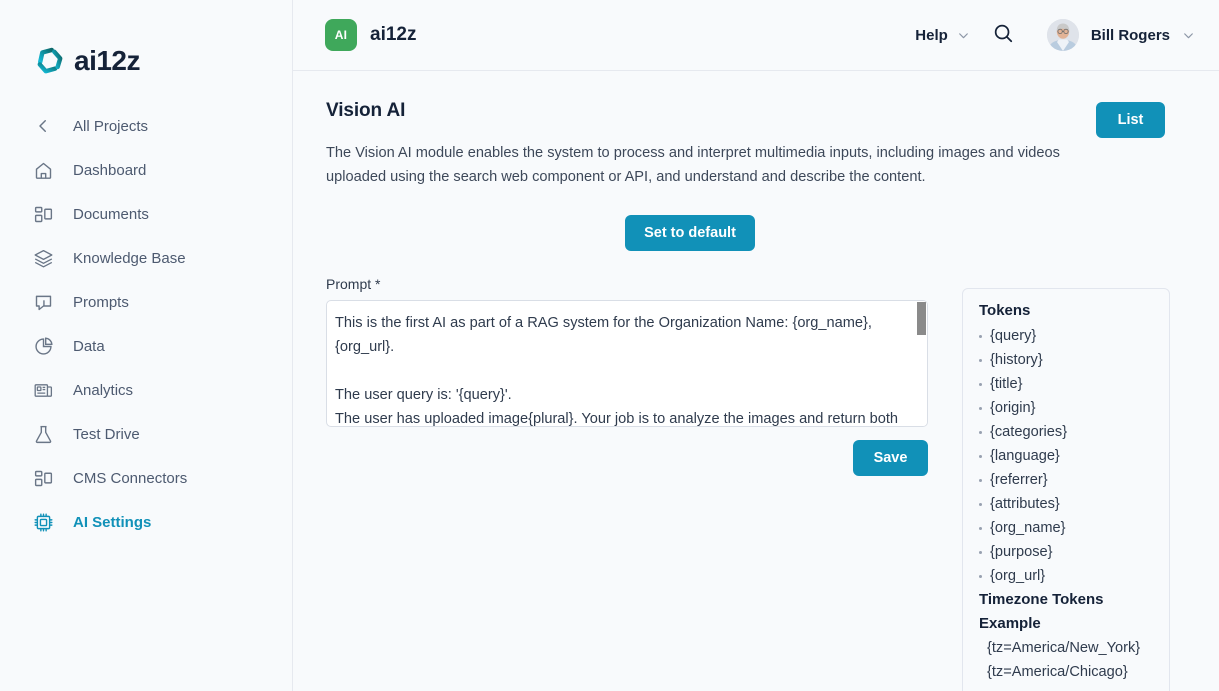 The image size is (1219, 691). I want to click on sidebar-item-label: Test Drive, so click(106, 434).